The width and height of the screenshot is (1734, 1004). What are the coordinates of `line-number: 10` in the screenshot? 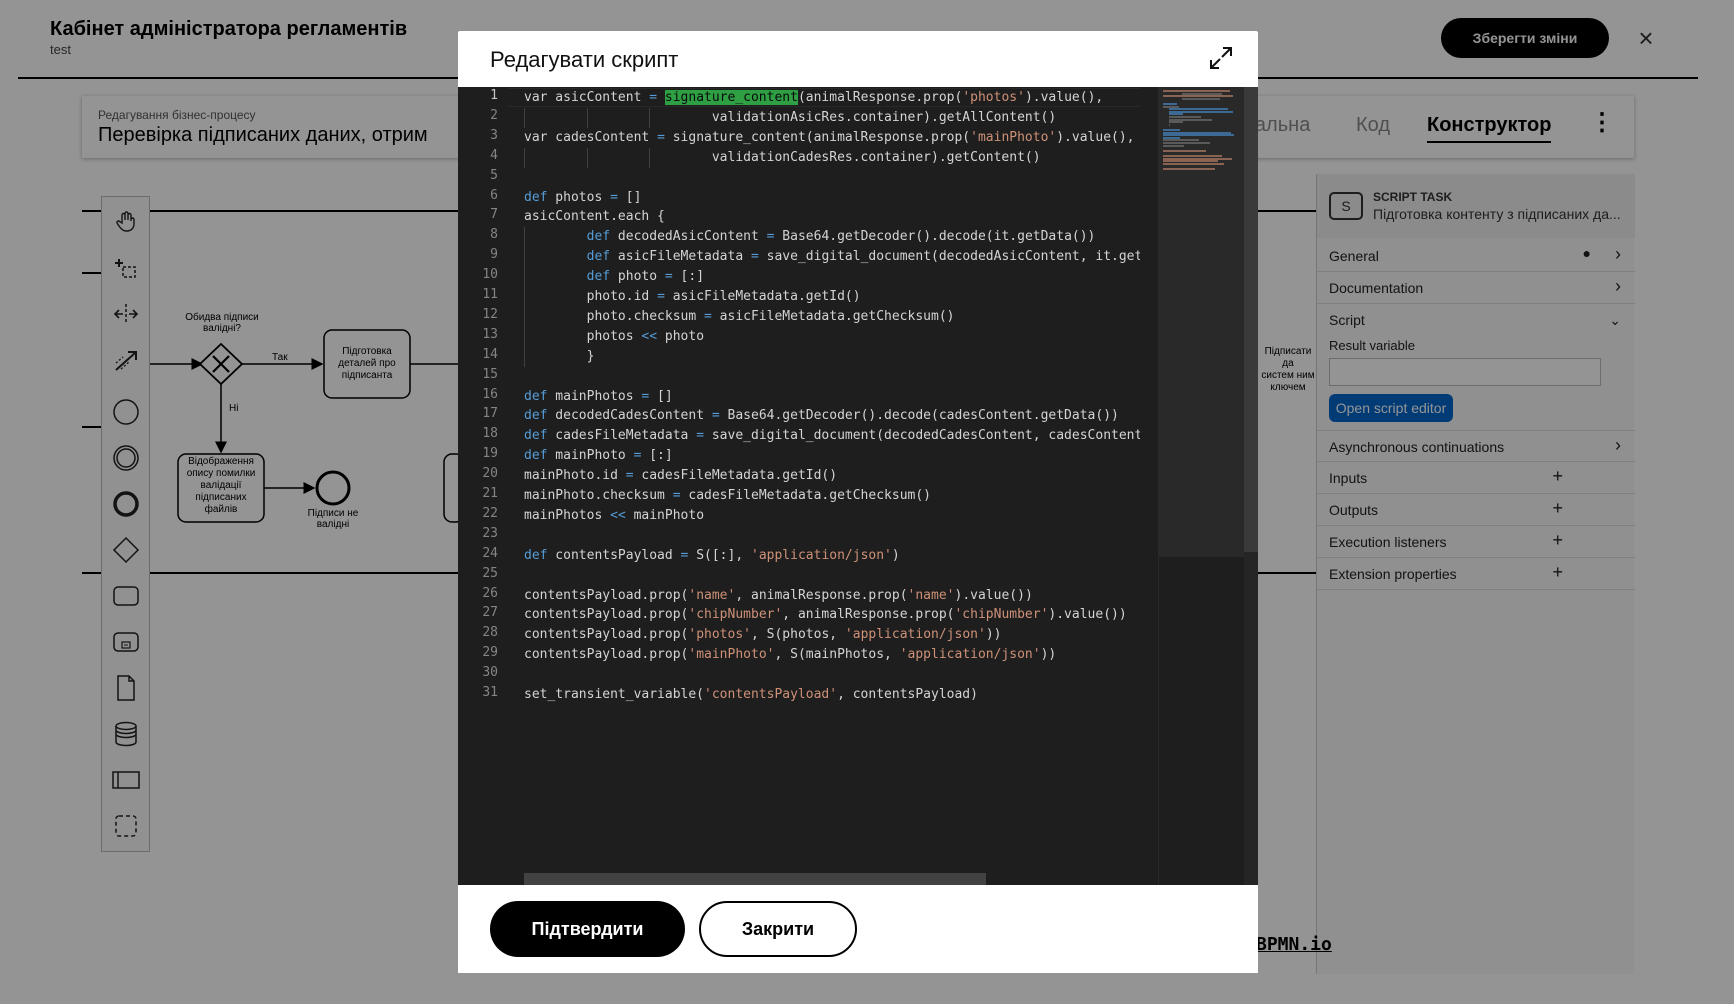 It's located at (490, 275).